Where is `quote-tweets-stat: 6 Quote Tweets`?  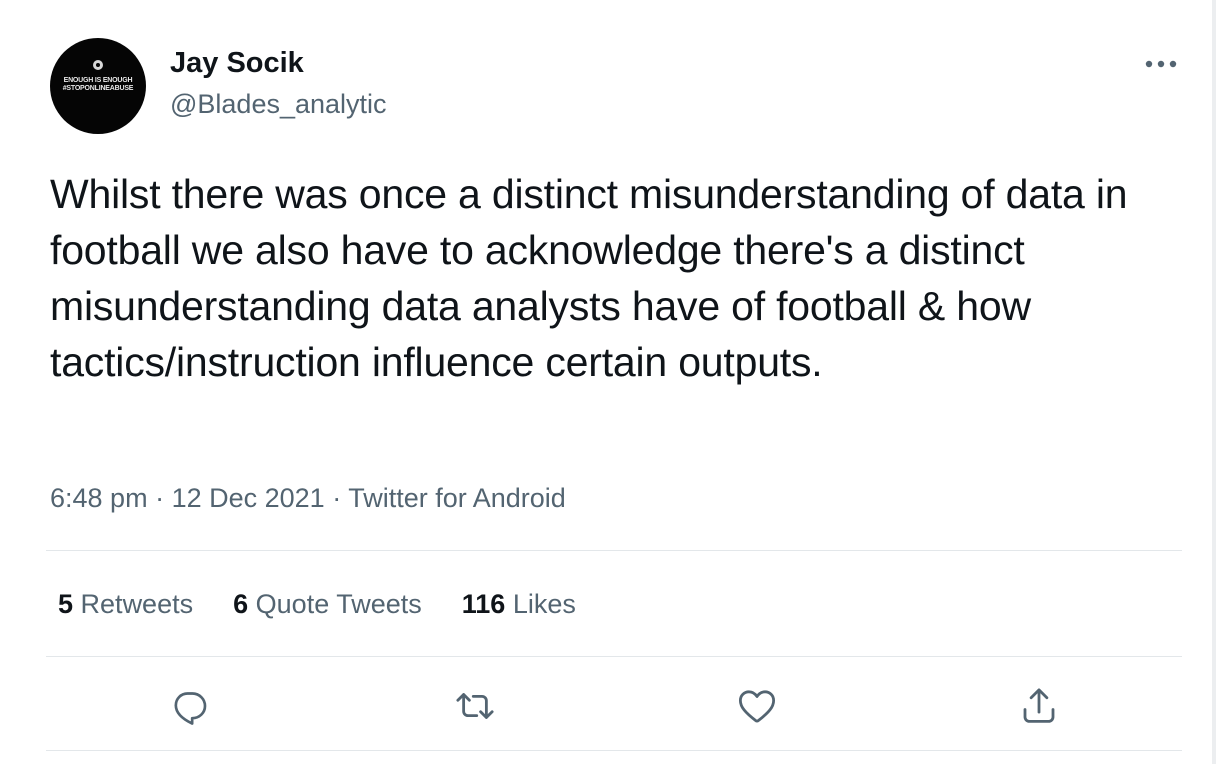 quote-tweets-stat: 6 Quote Tweets is located at coordinates (327, 604).